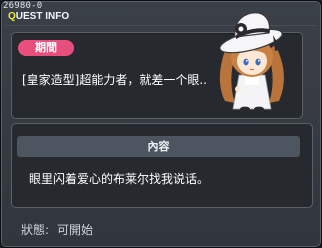 This screenshot has height=248, width=322. I want to click on content-header: 內容, so click(158, 146).